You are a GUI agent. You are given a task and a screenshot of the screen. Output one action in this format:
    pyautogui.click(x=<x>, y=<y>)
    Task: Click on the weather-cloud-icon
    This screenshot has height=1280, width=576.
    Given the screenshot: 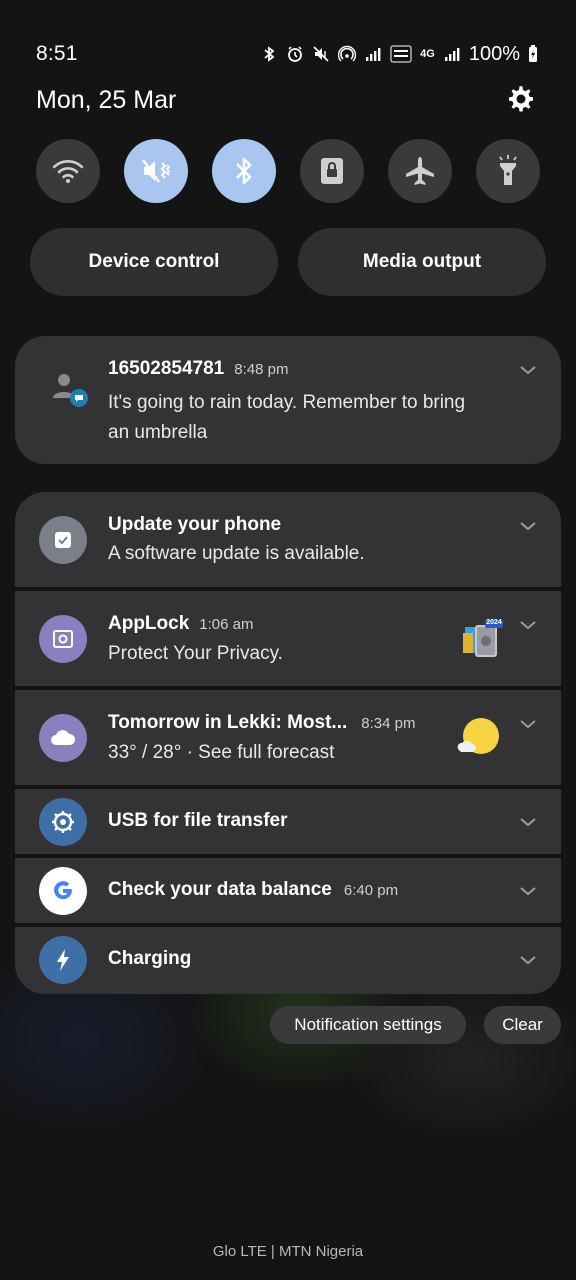 What is the action you would take?
    pyautogui.click(x=63, y=738)
    